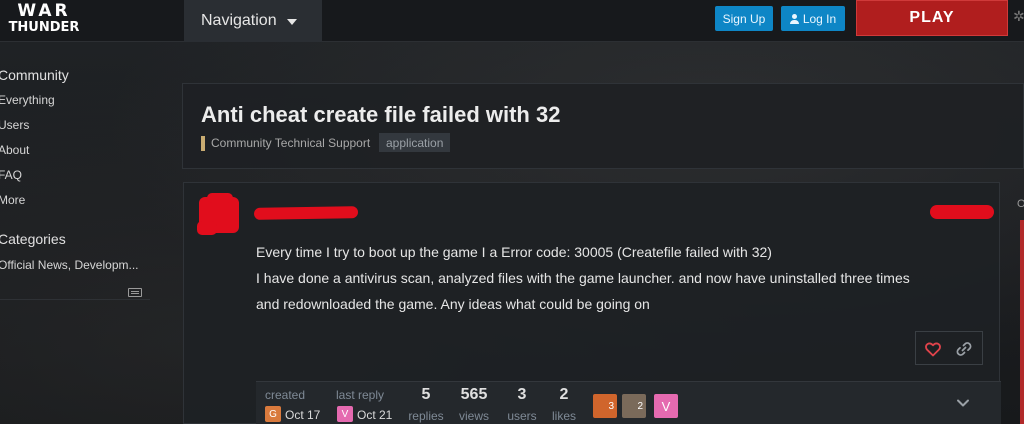 The height and width of the screenshot is (424, 1024). What do you see at coordinates (666, 406) in the screenshot?
I see `participant-avatar: V` at bounding box center [666, 406].